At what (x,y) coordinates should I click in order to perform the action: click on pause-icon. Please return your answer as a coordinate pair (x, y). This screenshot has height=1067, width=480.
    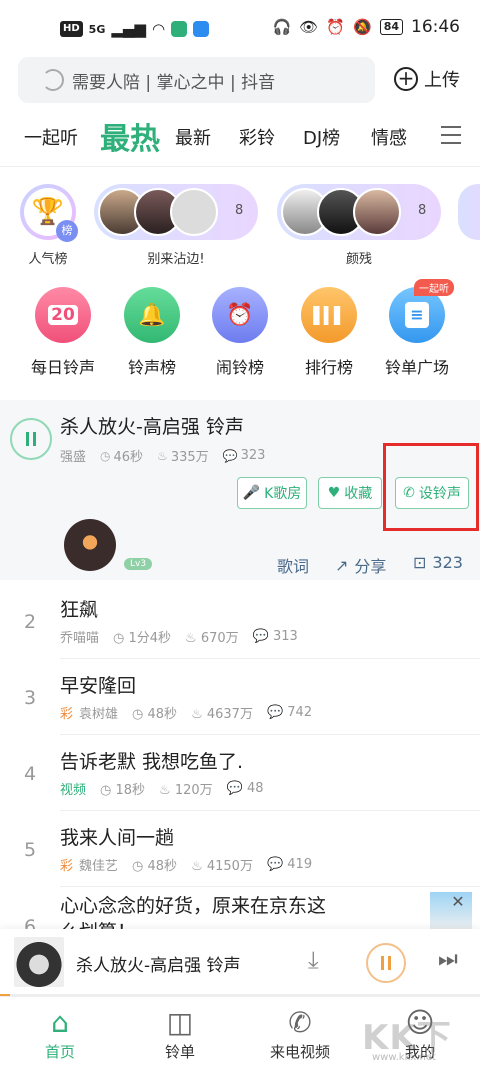
    Looking at the image, I should click on (386, 963).